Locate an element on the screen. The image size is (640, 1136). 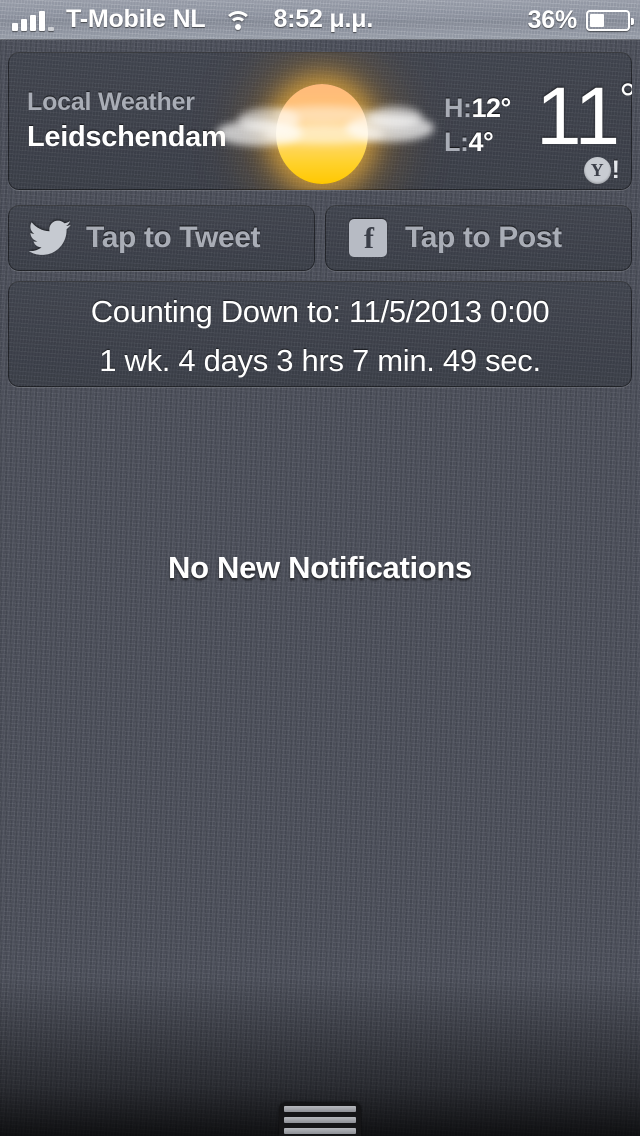
battery-cap is located at coordinates (632, 21).